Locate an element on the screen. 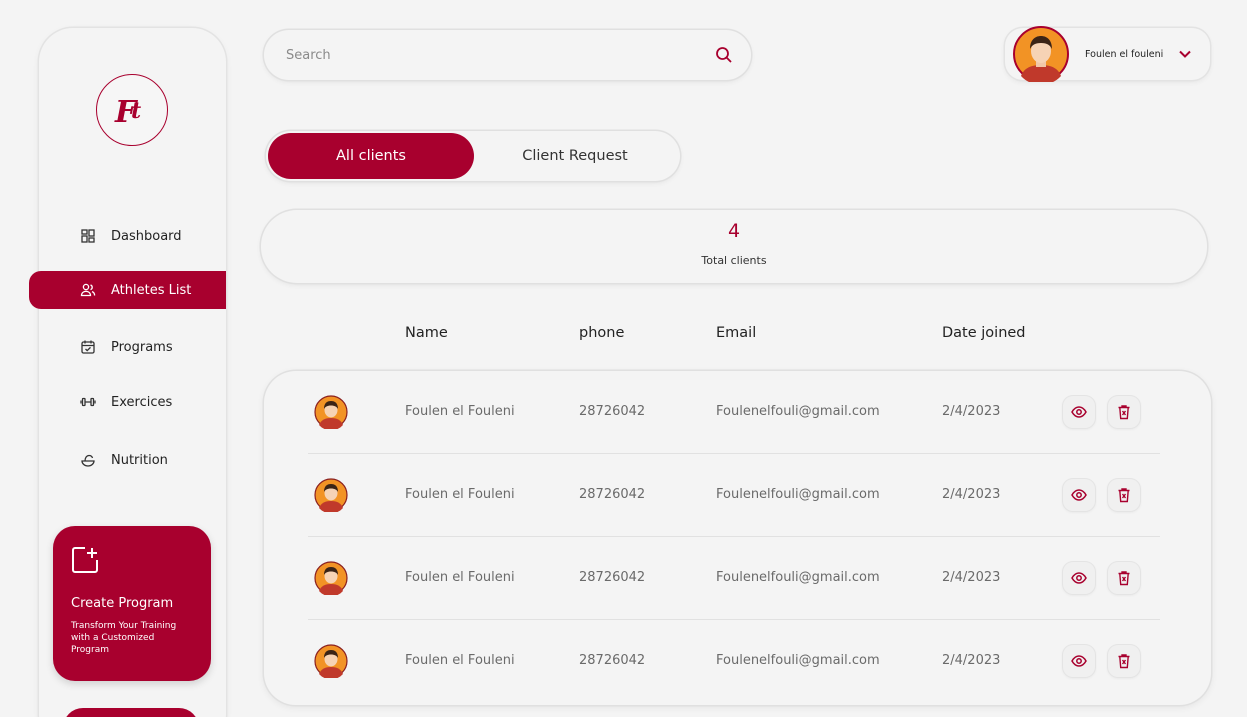  sidebar-item-label: Exercices is located at coordinates (142, 402).